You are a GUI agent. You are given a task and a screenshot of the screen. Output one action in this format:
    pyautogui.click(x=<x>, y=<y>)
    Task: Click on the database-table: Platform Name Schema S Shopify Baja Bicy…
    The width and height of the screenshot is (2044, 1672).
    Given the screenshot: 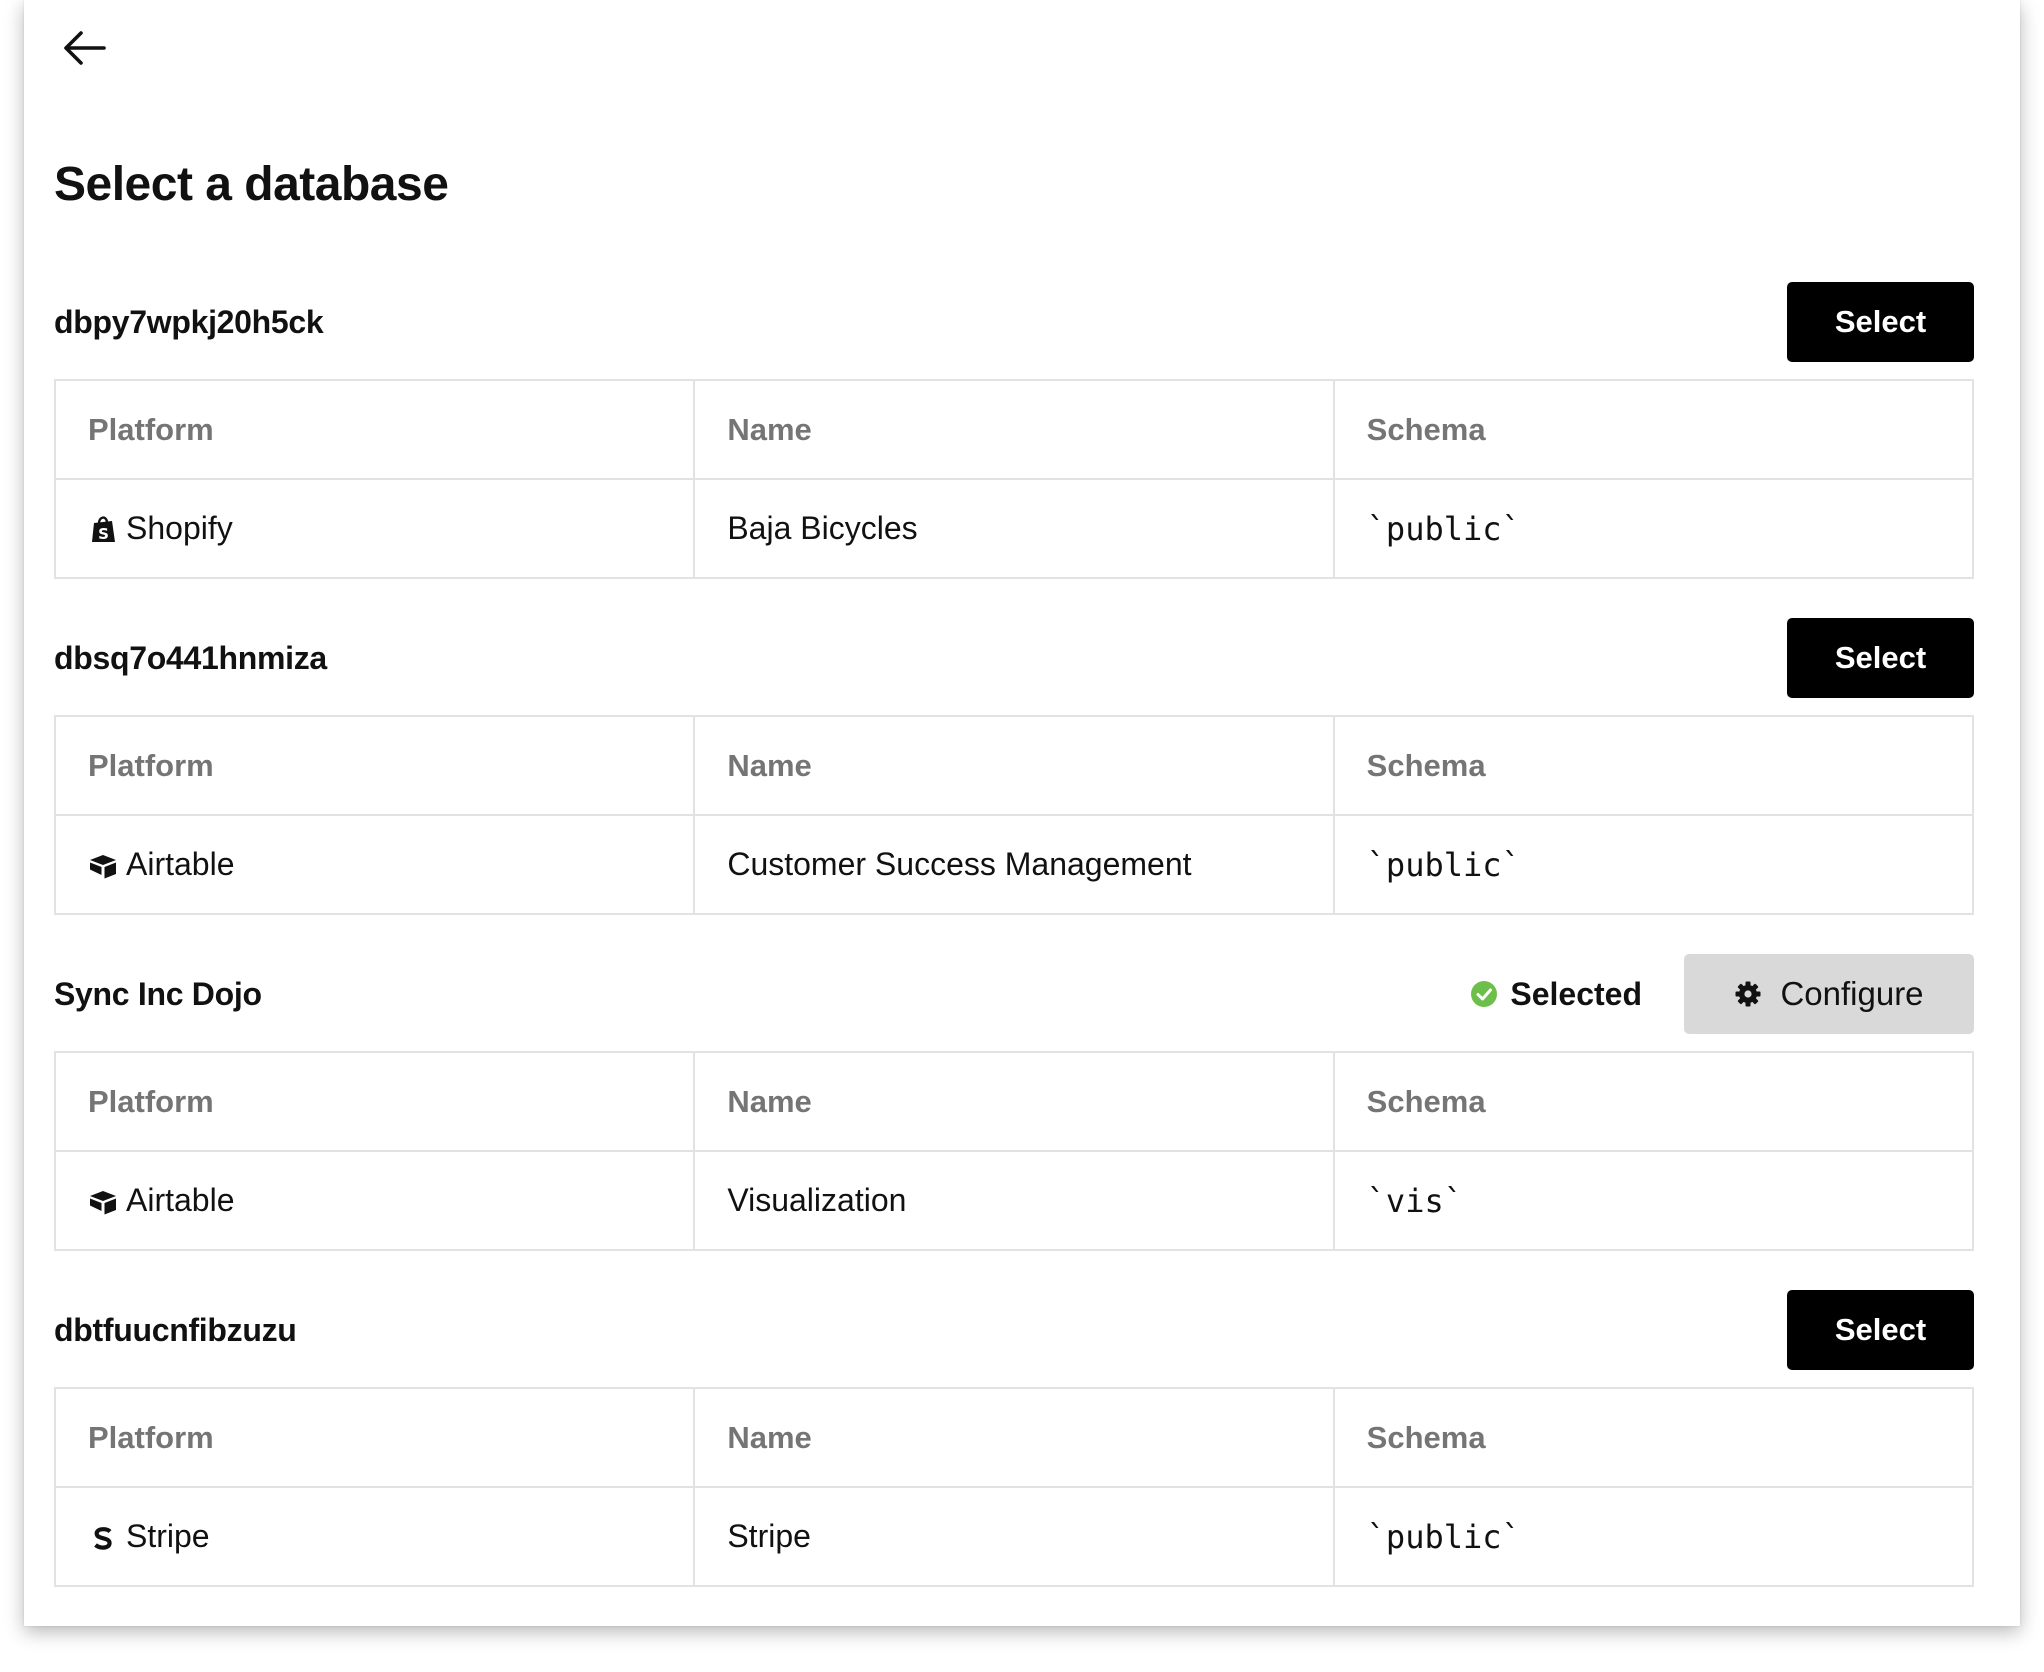 What is the action you would take?
    pyautogui.click(x=1014, y=479)
    